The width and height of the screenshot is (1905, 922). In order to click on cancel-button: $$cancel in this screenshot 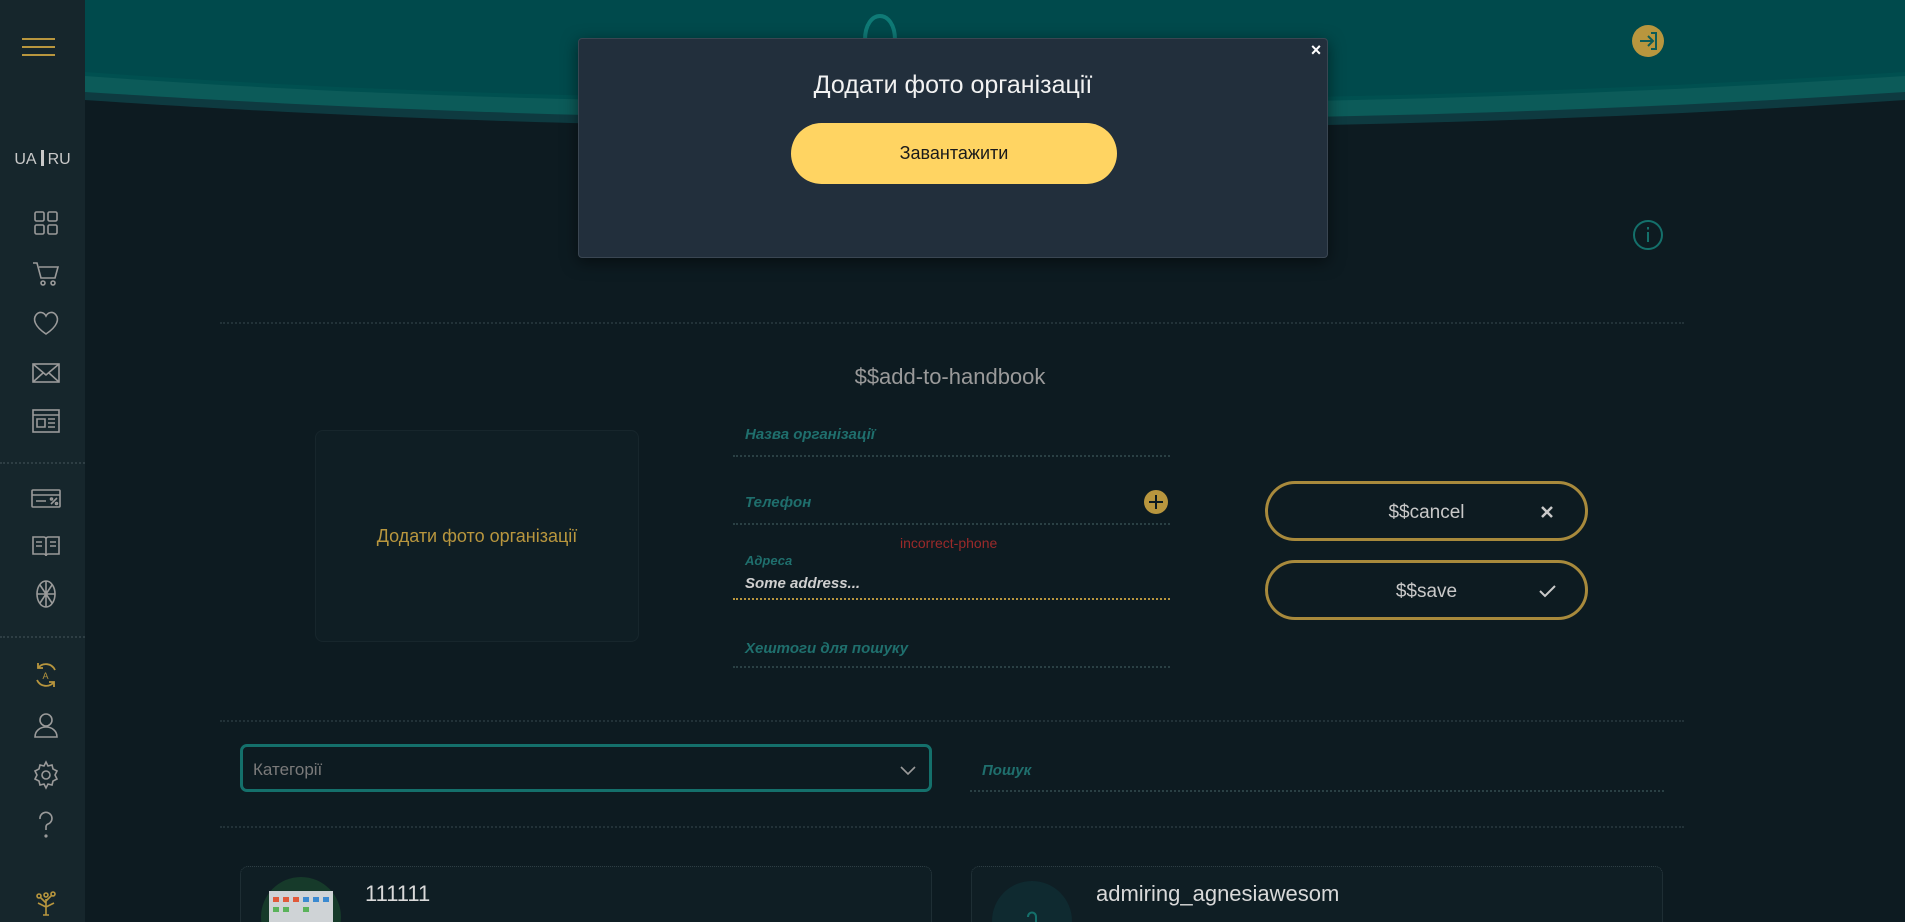, I will do `click(1426, 511)`.